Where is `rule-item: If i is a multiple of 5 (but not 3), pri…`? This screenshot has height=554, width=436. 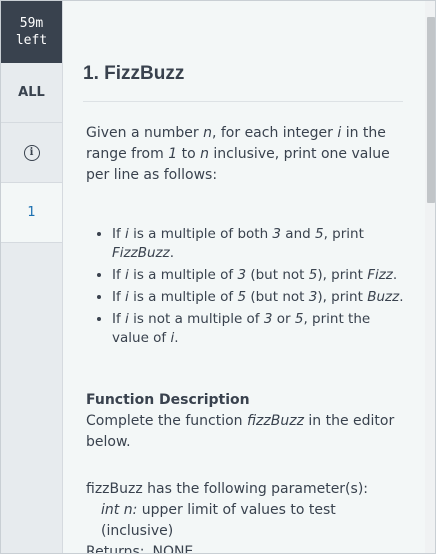 rule-item: If i is a multiple of 5 (but not 3), pri… is located at coordinates (258, 297).